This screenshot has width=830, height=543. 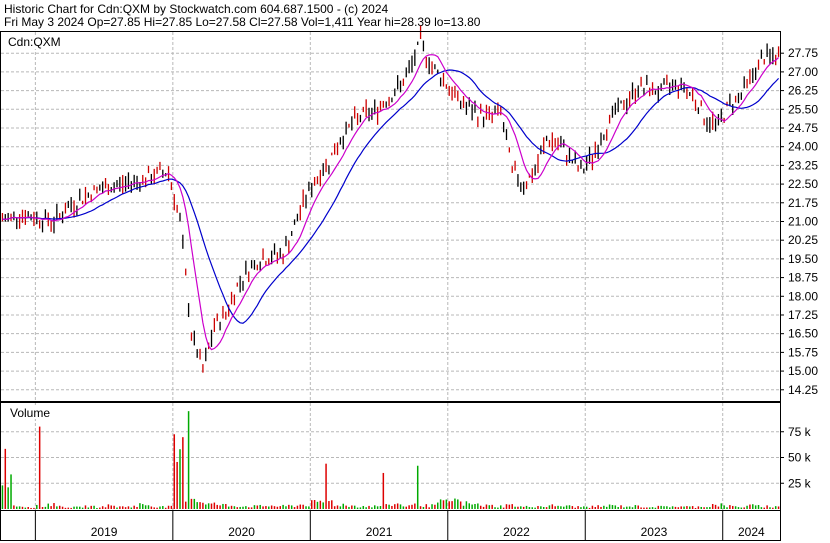 What do you see at coordinates (803, 240) in the screenshot?
I see `price-tick-label: 20.25` at bounding box center [803, 240].